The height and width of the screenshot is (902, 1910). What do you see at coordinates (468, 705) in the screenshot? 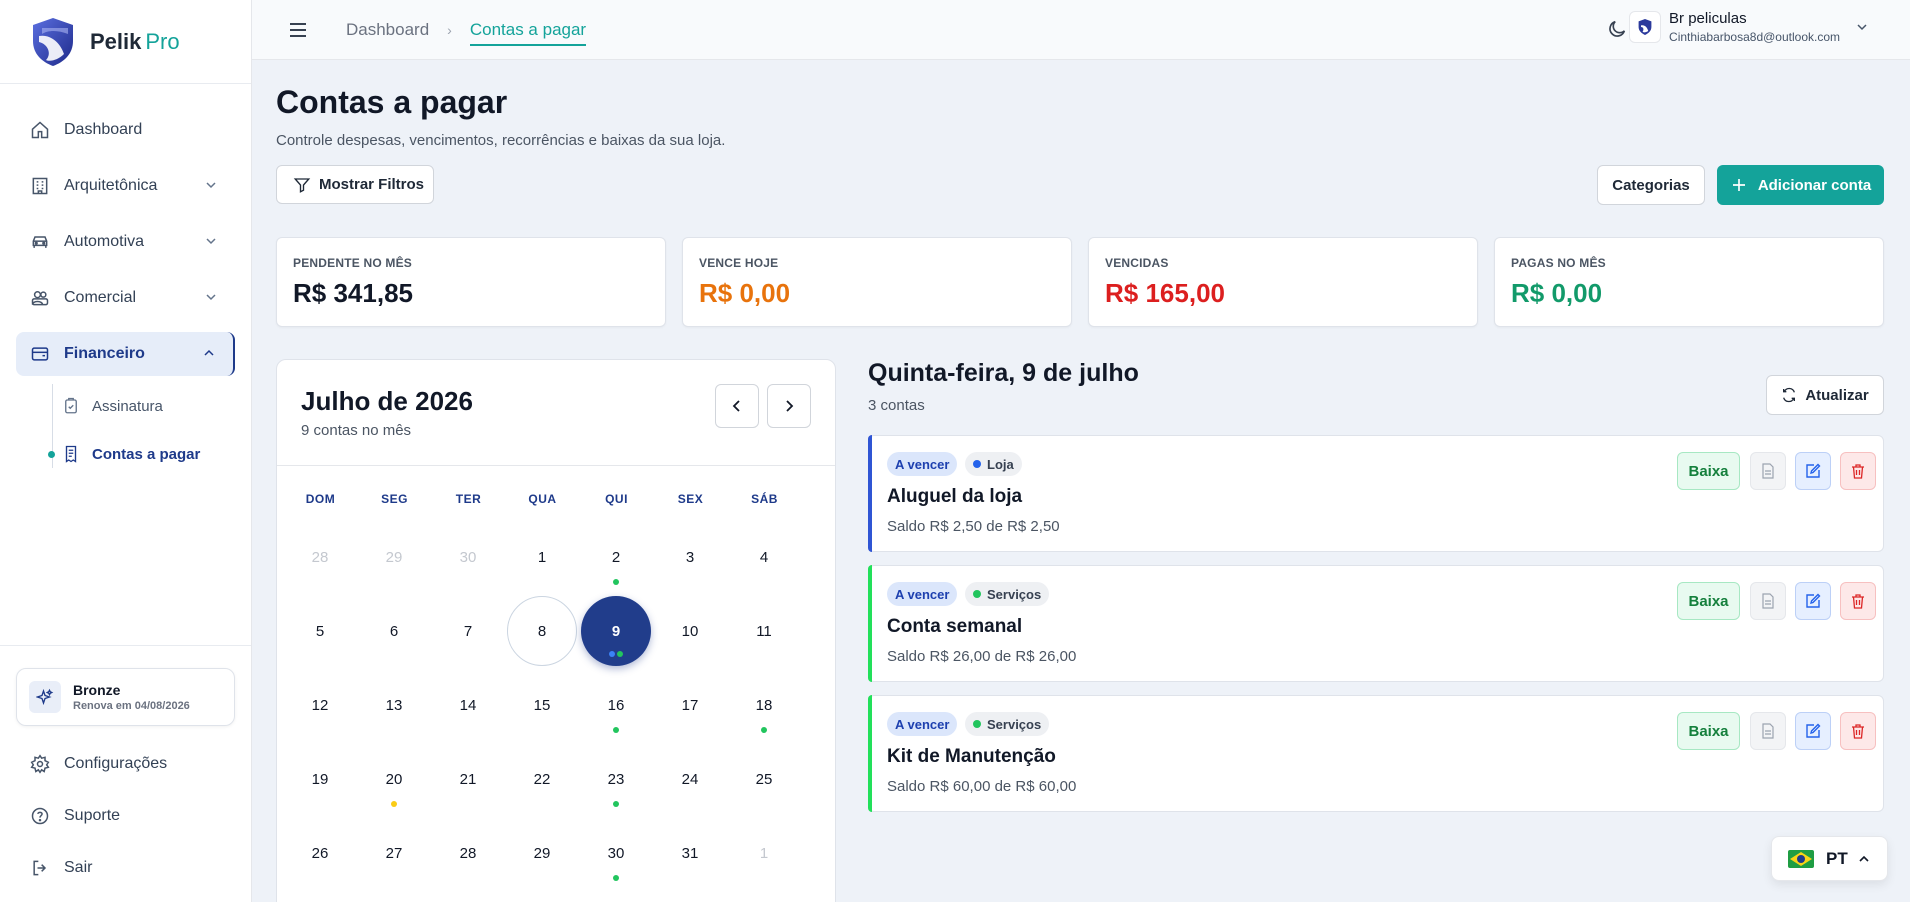
I see `calendar-day: 14` at bounding box center [468, 705].